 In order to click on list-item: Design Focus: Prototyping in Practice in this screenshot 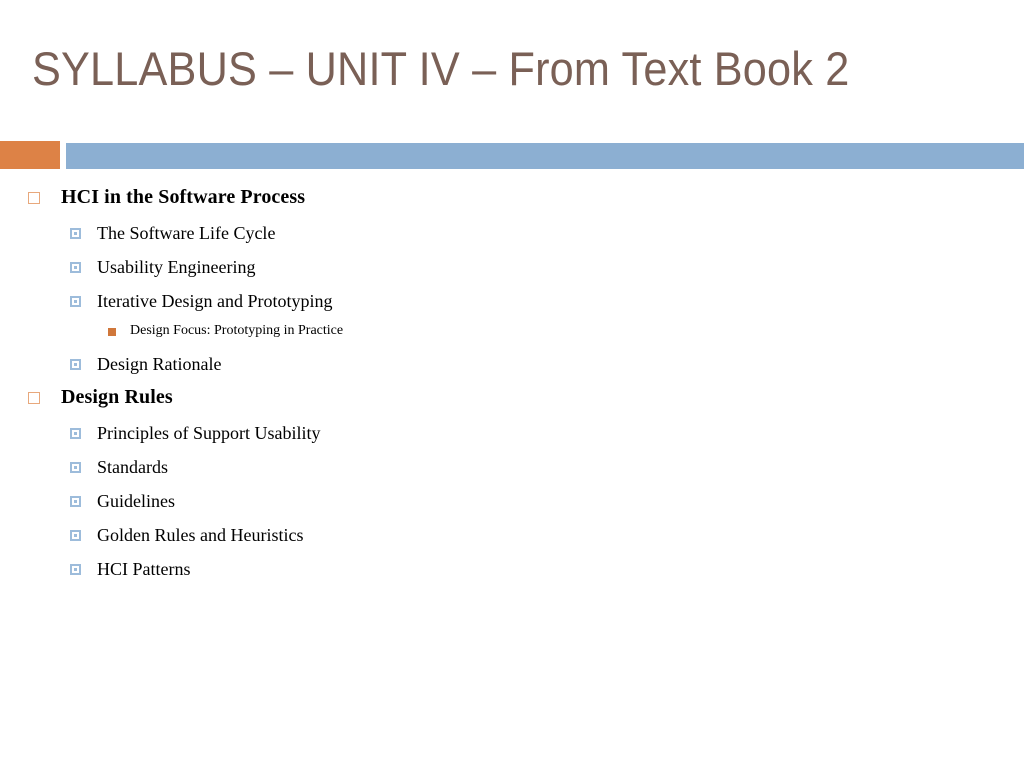, I will do `click(512, 333)`.